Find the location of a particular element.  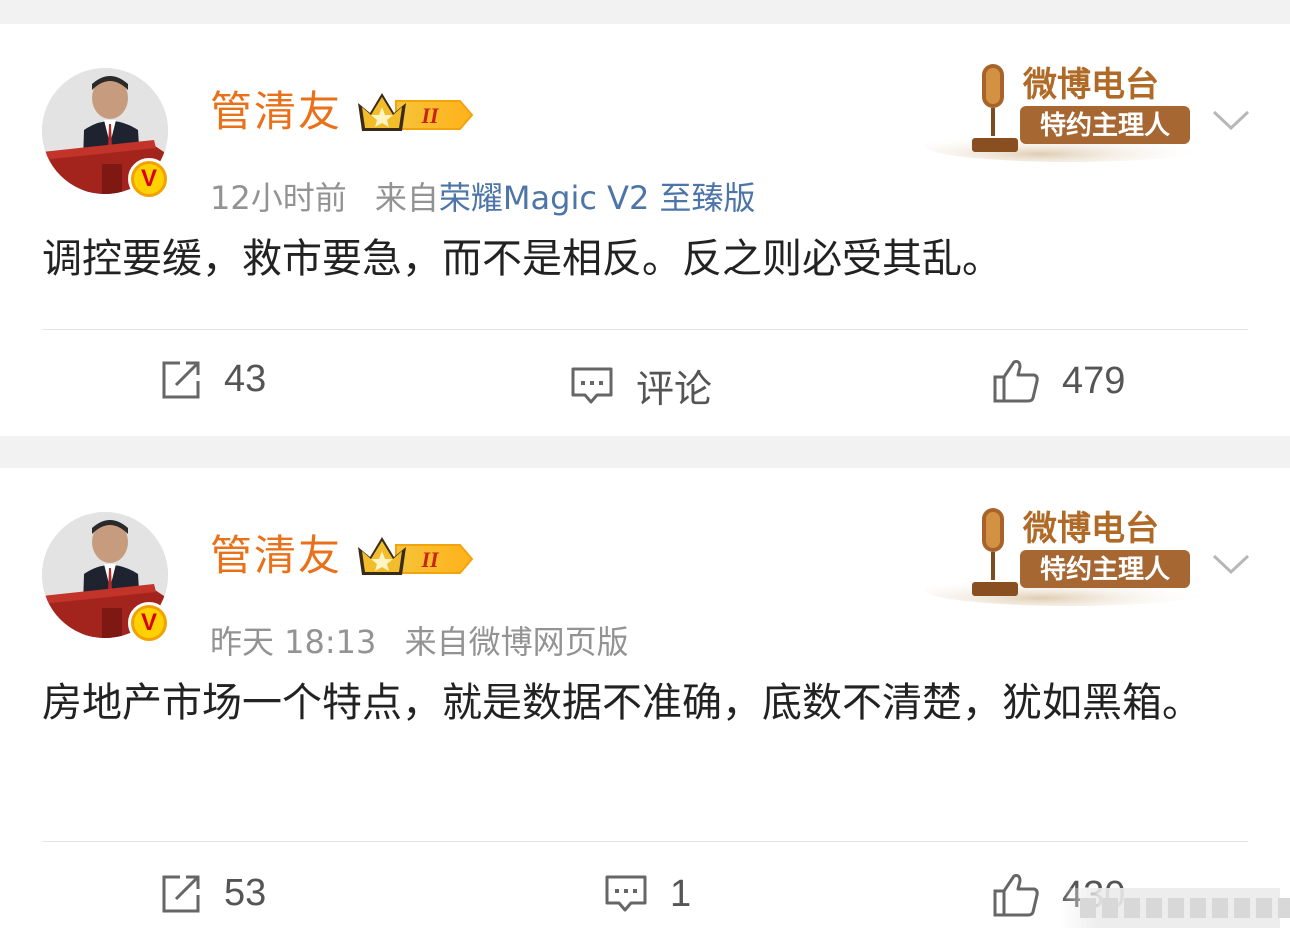

comment-label: 评论 is located at coordinates (674, 390).